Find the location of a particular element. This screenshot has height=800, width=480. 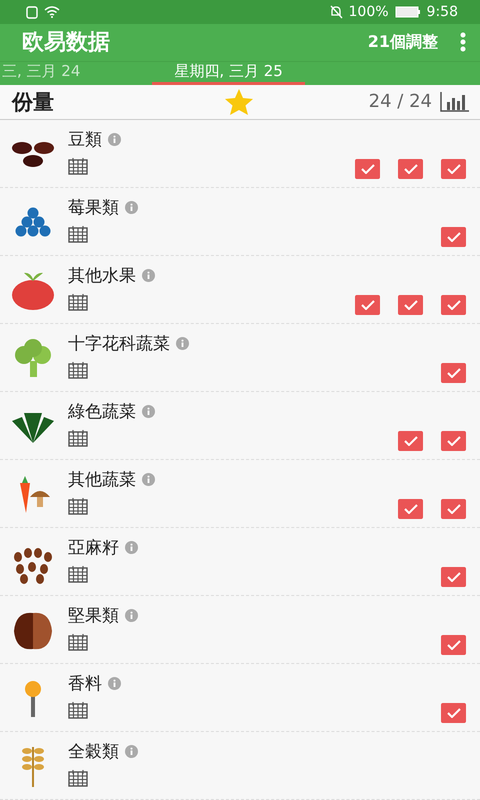

app-title: 欧易数据 is located at coordinates (66, 43).